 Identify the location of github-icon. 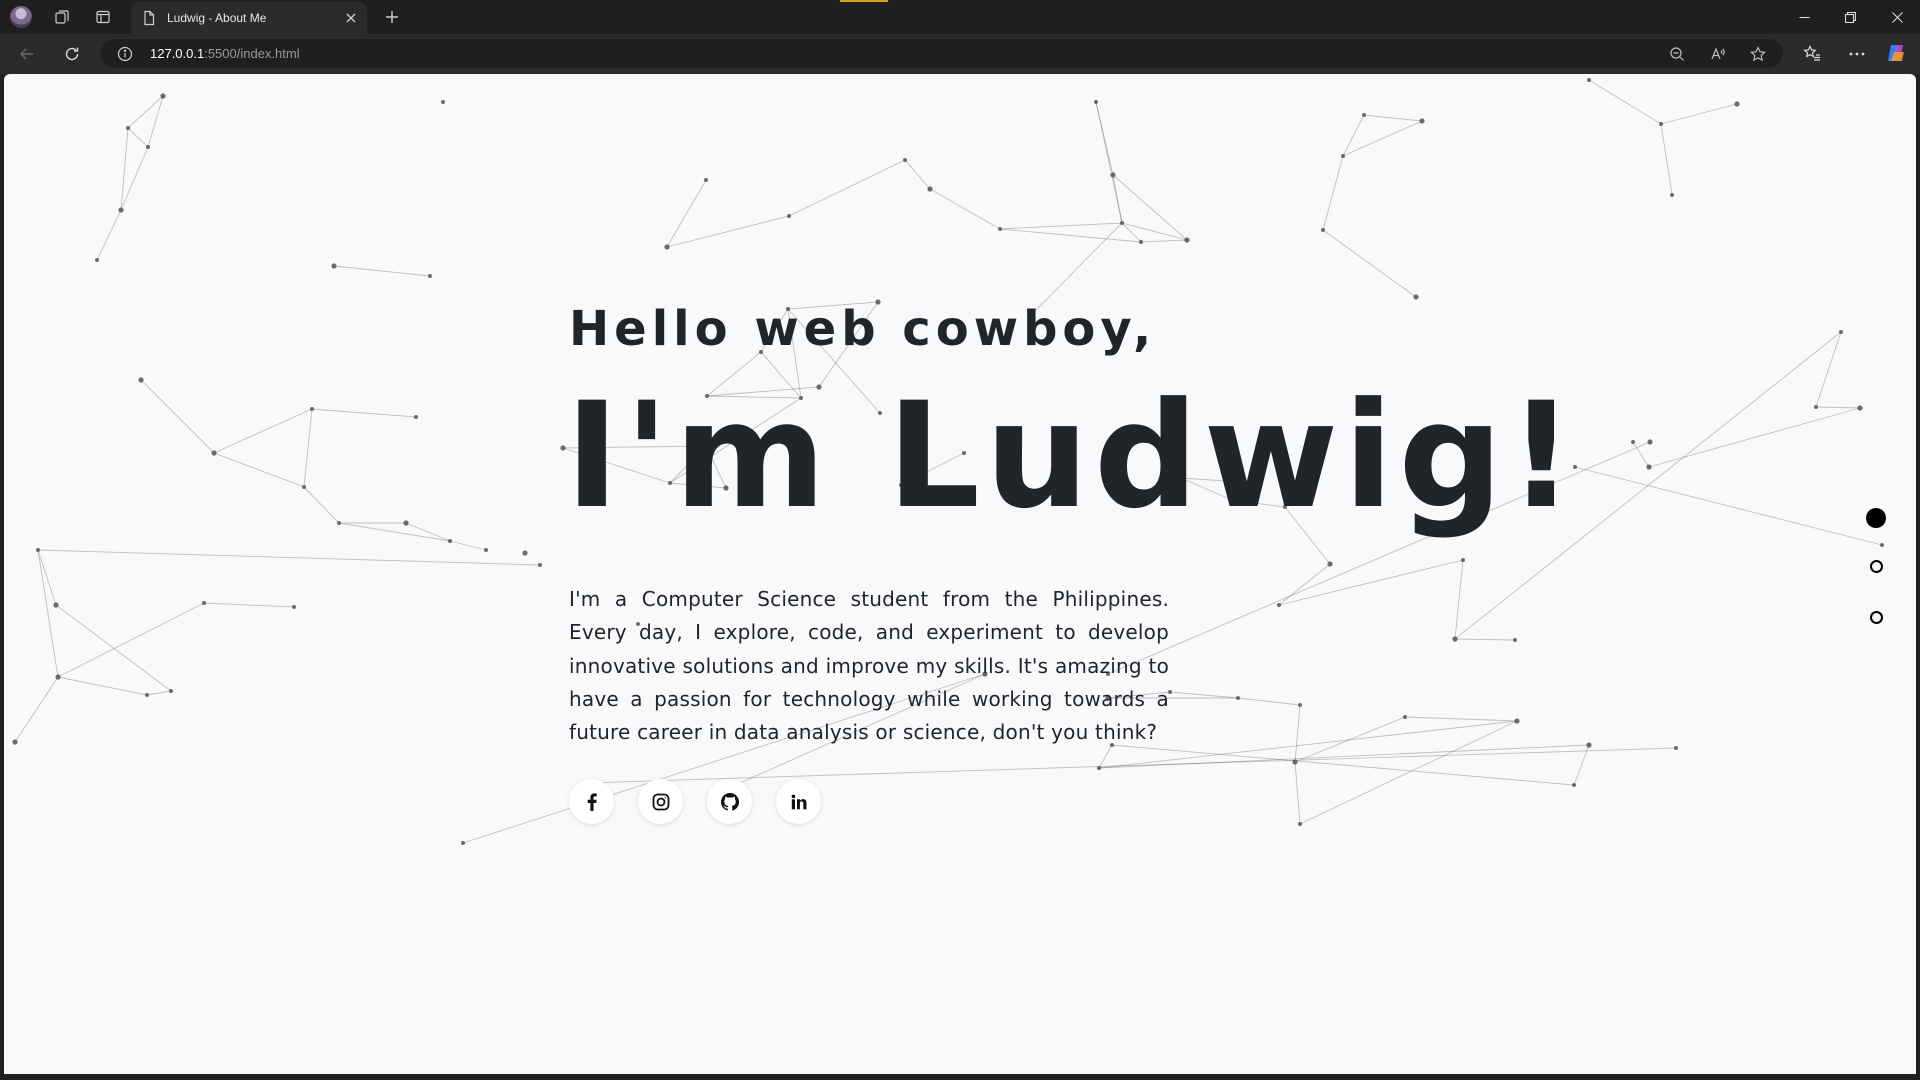
(729, 801).